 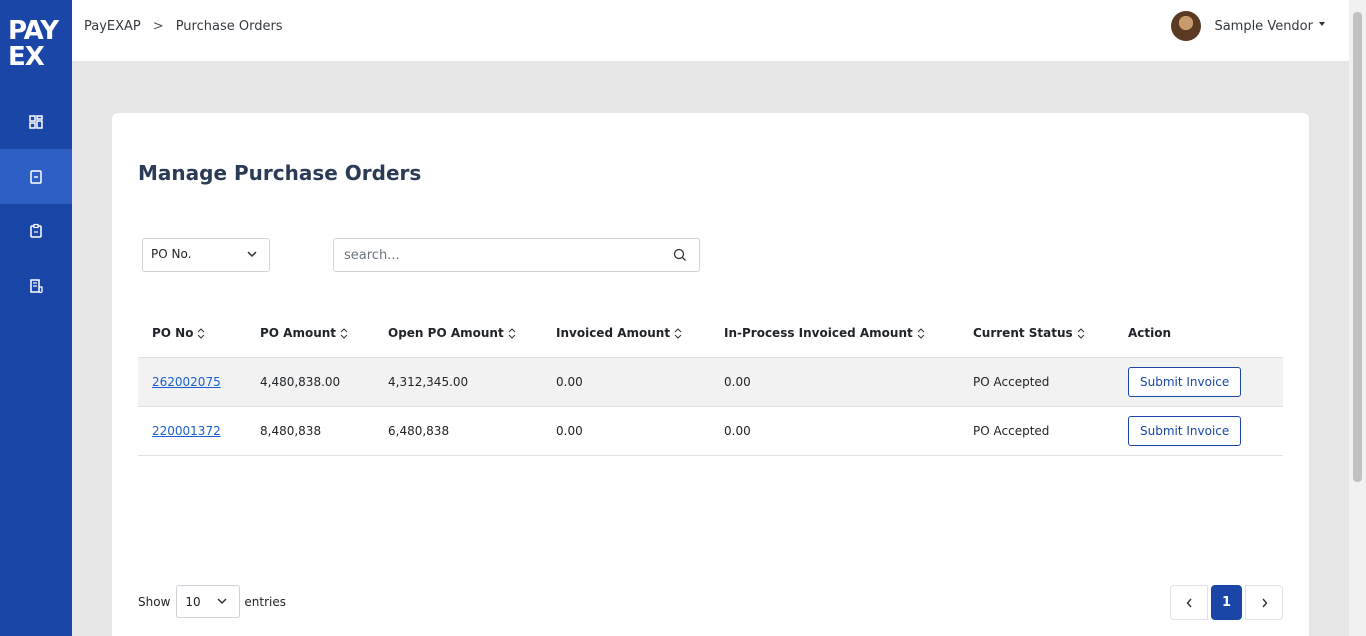 What do you see at coordinates (1036, 333) in the screenshot?
I see `header-current-status: Current Status` at bounding box center [1036, 333].